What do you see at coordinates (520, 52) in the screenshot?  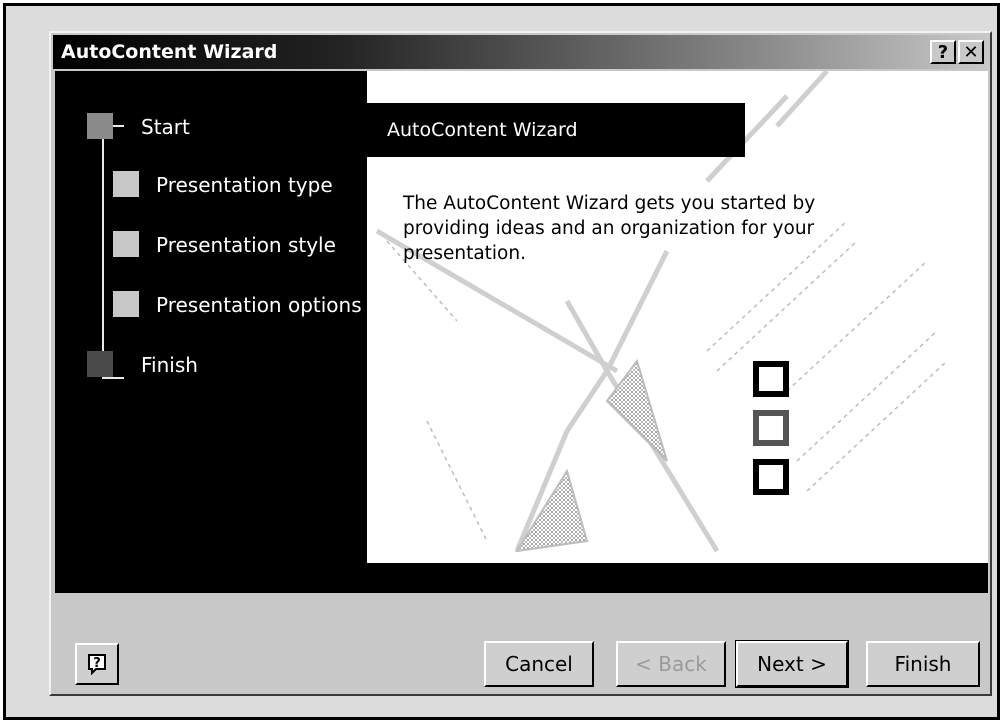 I see `title-bar: AutoContent Wizard ? ✕` at bounding box center [520, 52].